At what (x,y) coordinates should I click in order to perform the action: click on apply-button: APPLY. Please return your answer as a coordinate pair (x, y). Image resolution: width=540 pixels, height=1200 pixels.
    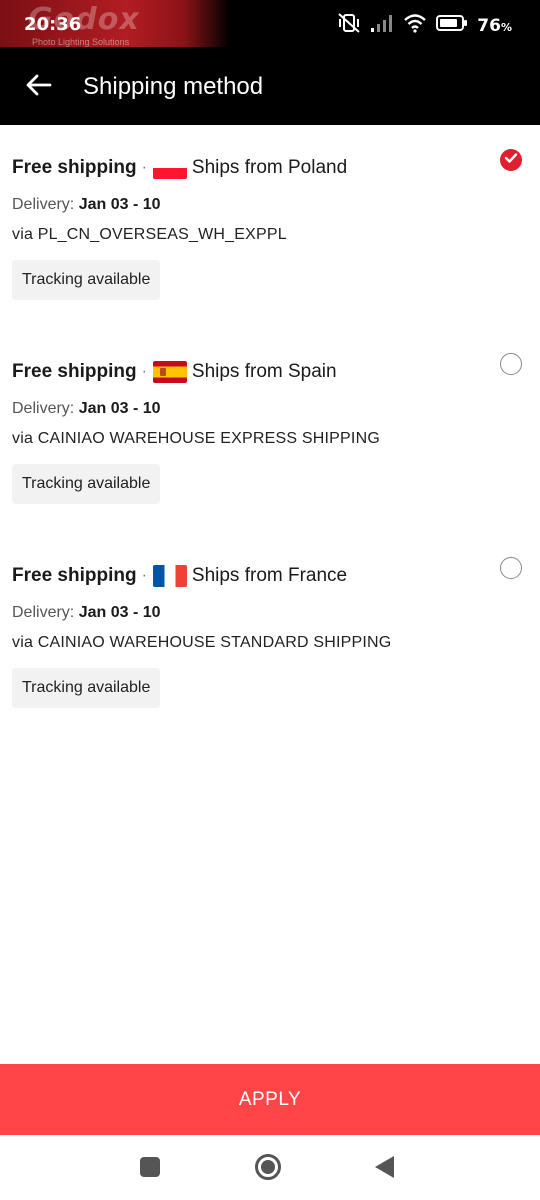
    Looking at the image, I should click on (270, 1099).